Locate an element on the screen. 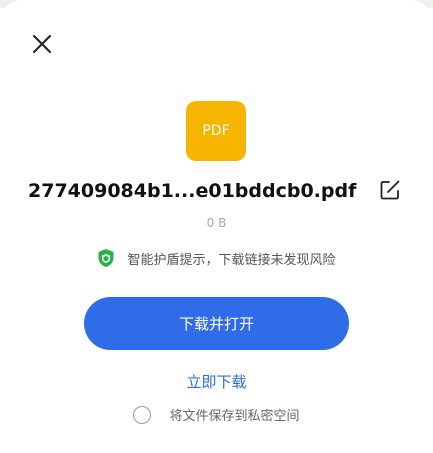 This screenshot has height=453, width=433. private-space-label: 将文件保存到私密空间 is located at coordinates (234, 416).